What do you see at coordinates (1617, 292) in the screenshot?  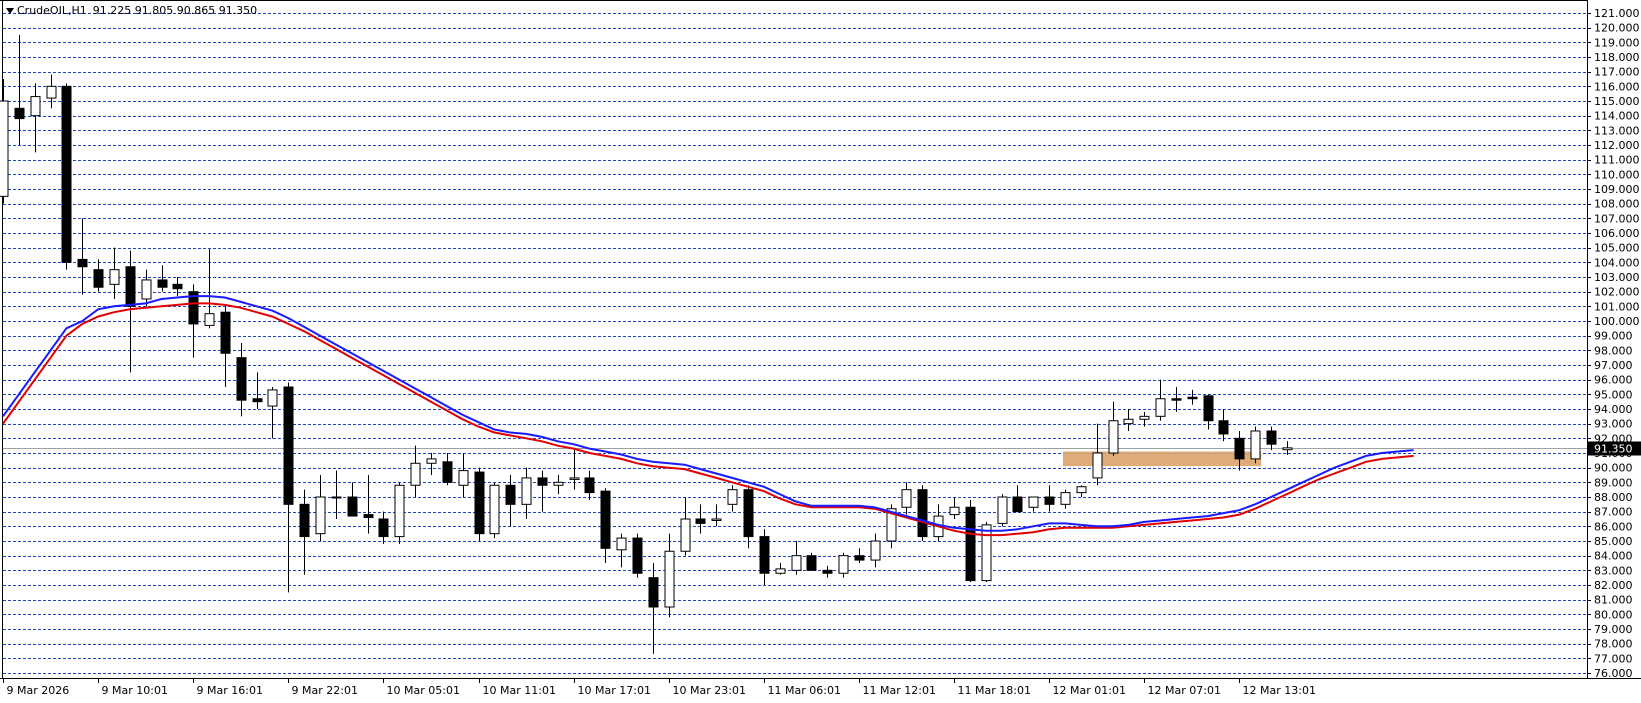 I see `y-tick-label: 102.000` at bounding box center [1617, 292].